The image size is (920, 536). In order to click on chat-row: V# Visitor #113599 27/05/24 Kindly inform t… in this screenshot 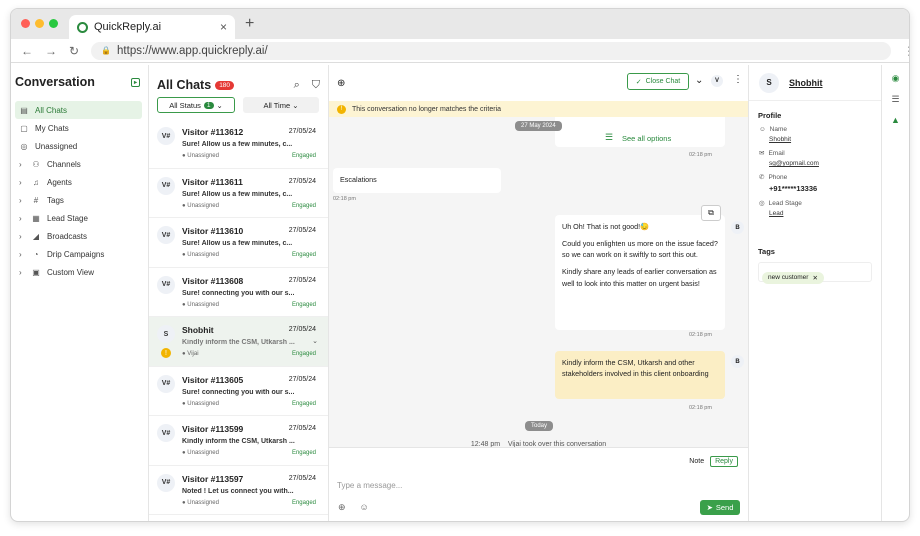, I will do `click(238, 441)`.